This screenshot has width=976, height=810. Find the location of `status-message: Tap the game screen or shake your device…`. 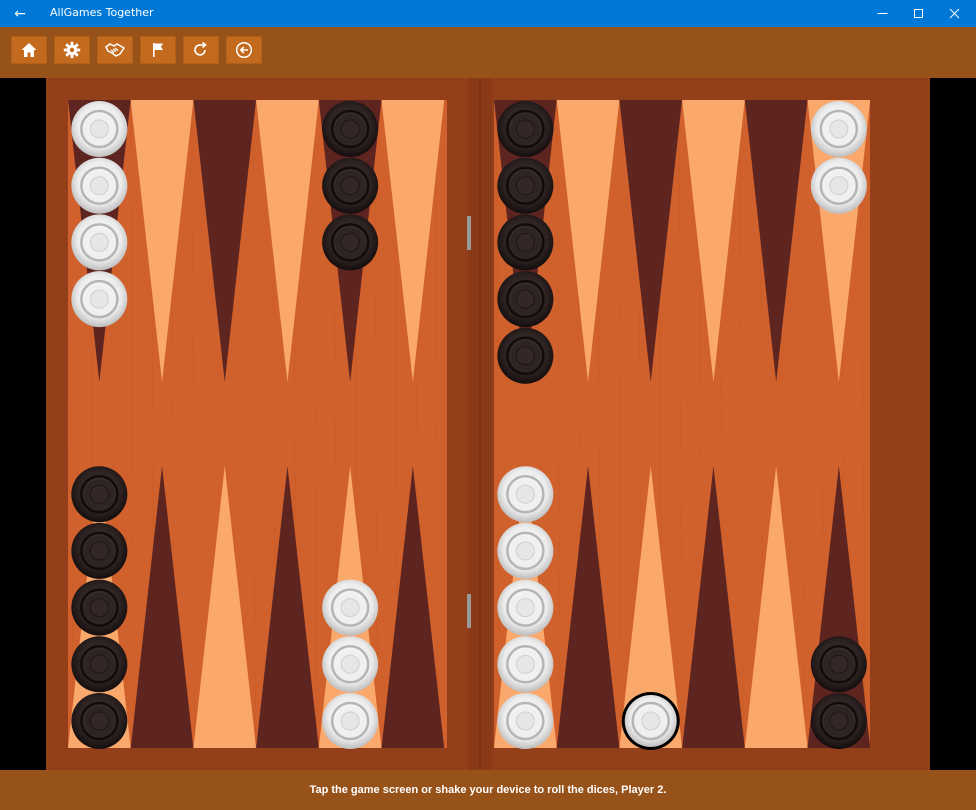

status-message: Tap the game screen or shake your device… is located at coordinates (488, 790).